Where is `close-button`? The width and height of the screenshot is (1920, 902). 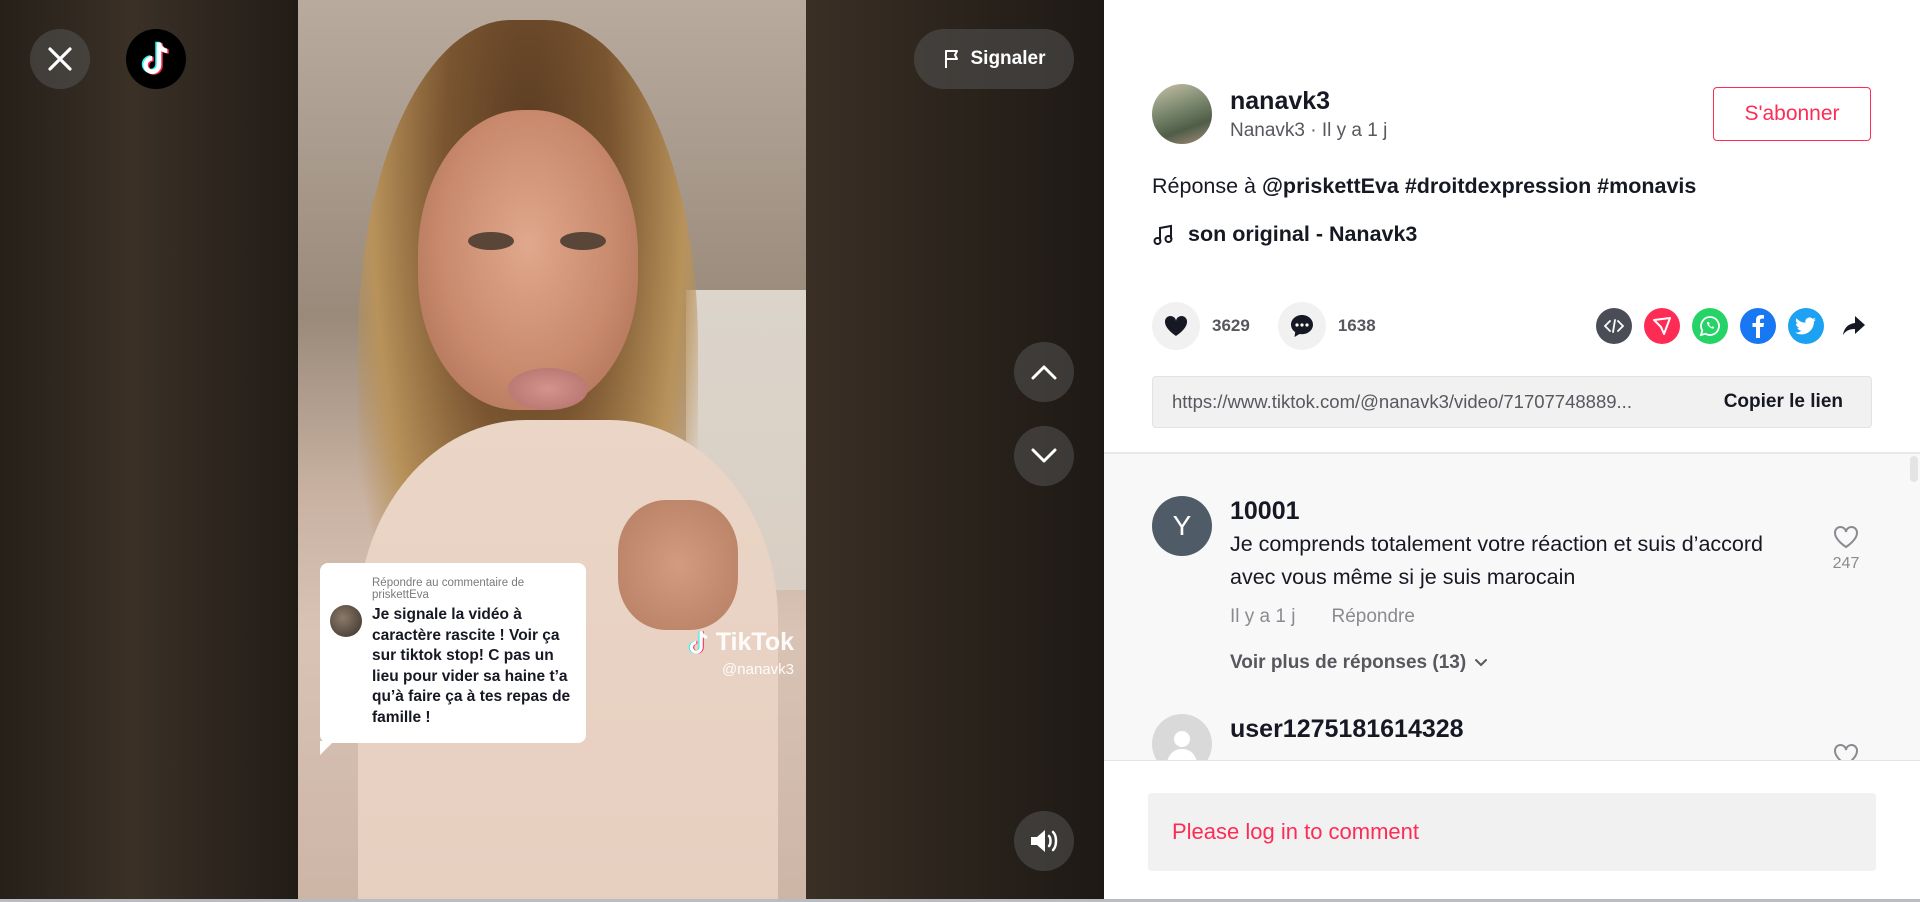
close-button is located at coordinates (60, 59).